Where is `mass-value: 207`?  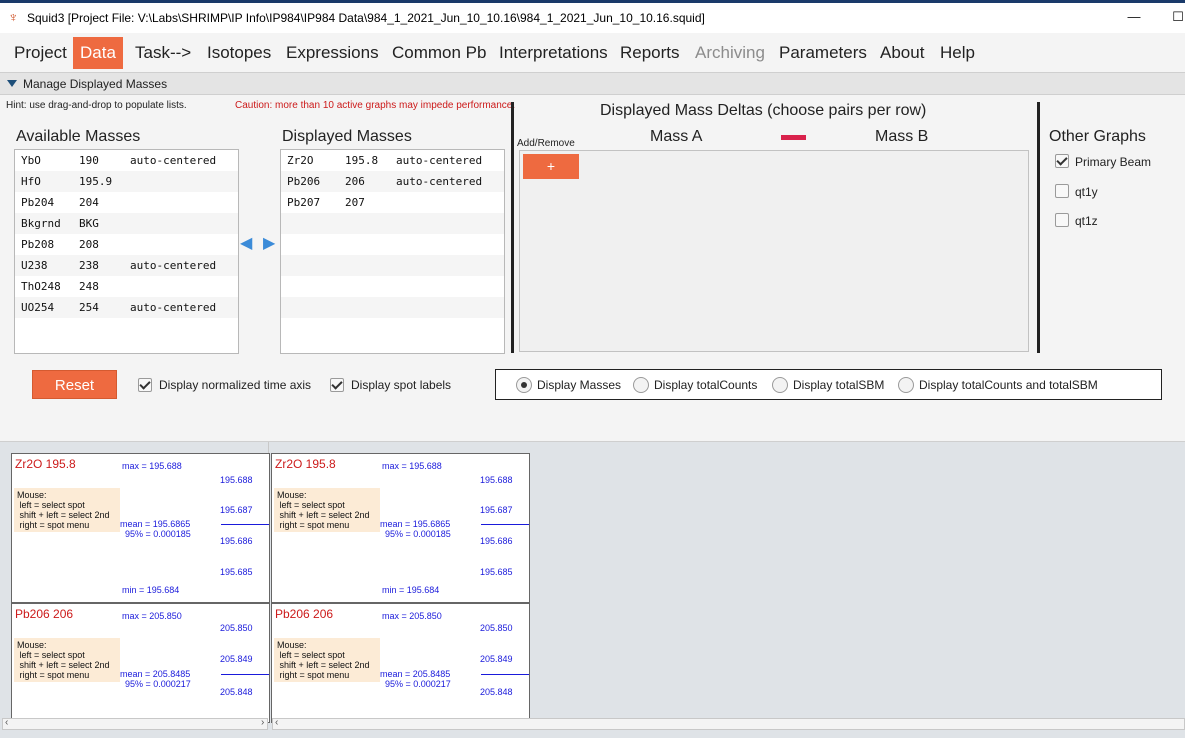 mass-value: 207 is located at coordinates (355, 202).